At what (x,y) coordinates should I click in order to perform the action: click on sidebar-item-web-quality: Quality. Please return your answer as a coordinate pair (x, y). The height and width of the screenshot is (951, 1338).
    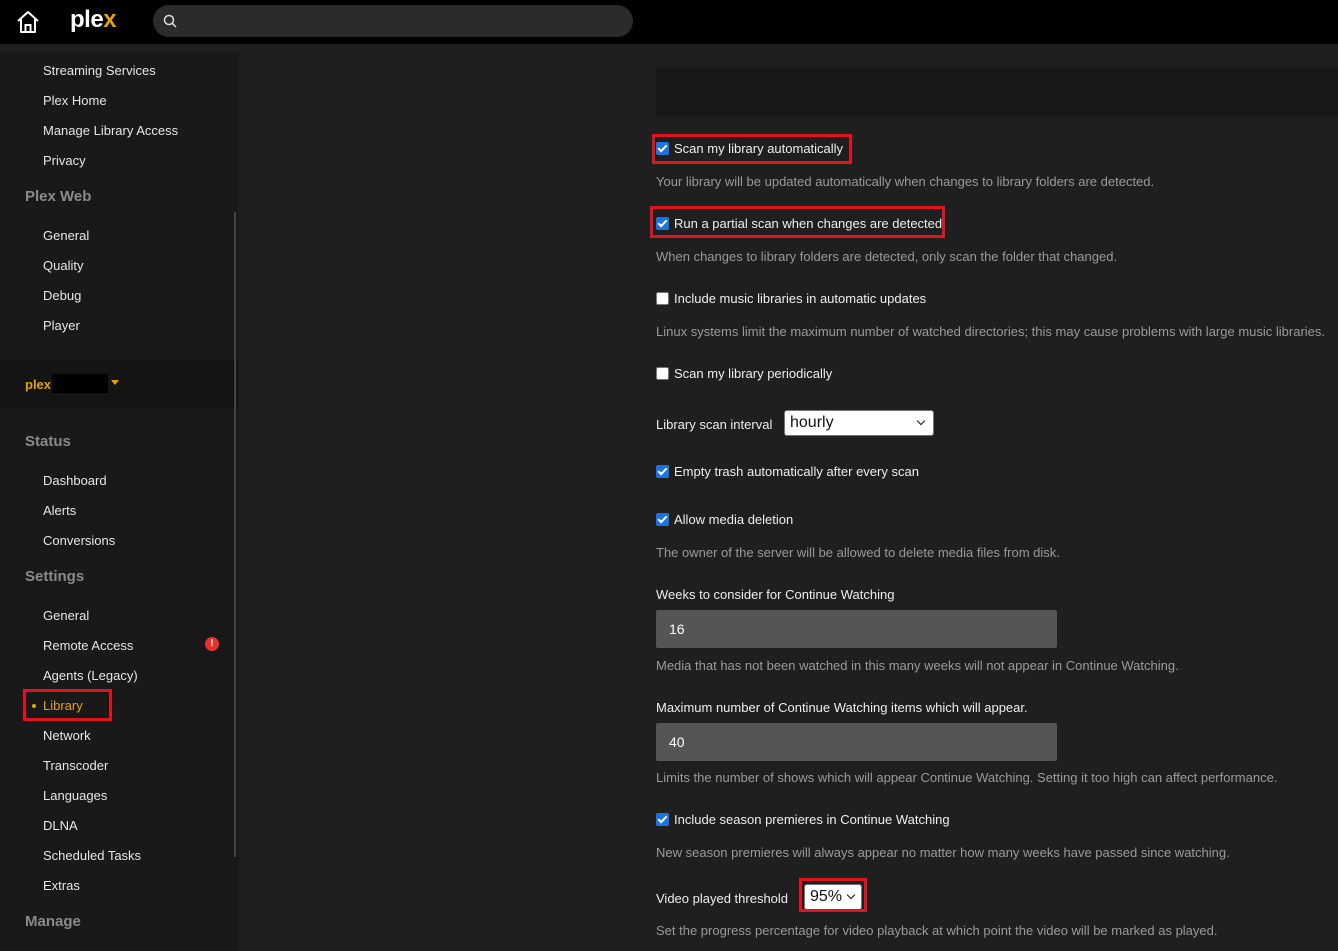
    Looking at the image, I should click on (63, 265).